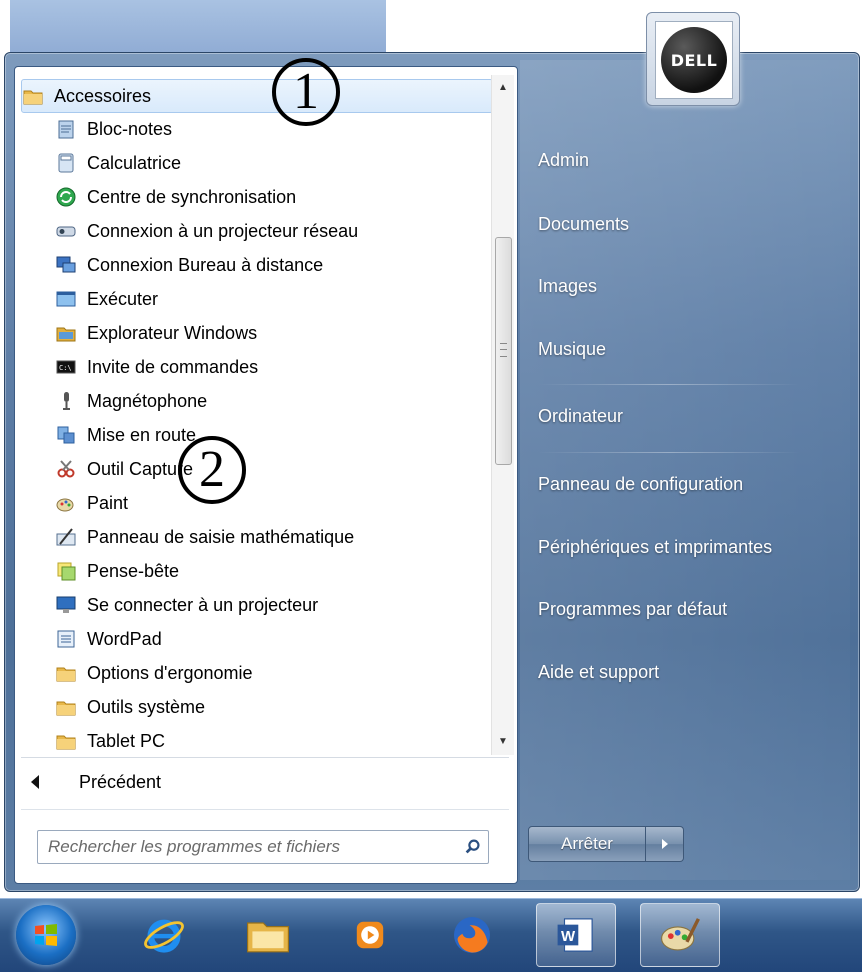 Image resolution: width=862 pixels, height=972 pixels. What do you see at coordinates (133, 570) in the screenshot?
I see `program-label: Pense-bête` at bounding box center [133, 570].